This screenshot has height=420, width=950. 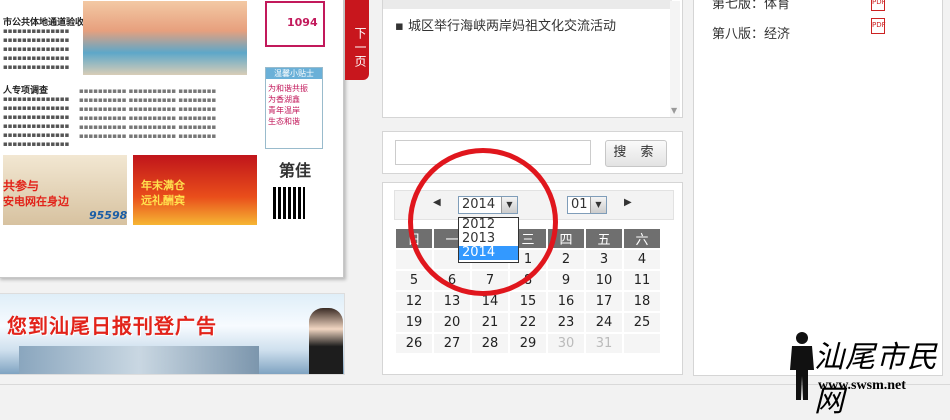 I want to click on news-list-panel: ▪ 城区举行海峡两岸妈祖文化交流活动 ▼, so click(x=532, y=59).